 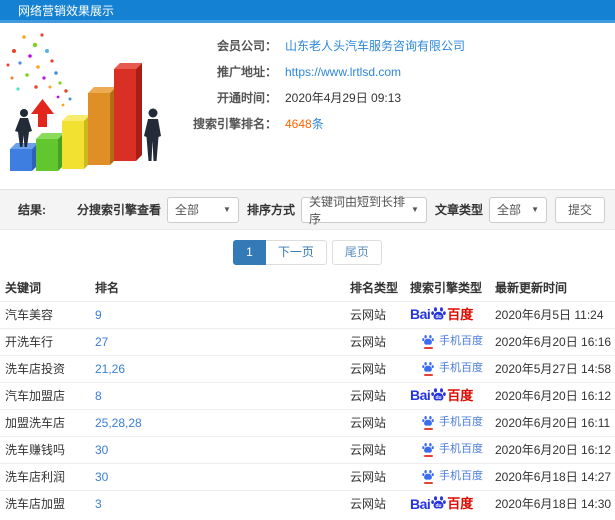 I want to click on rank-cell: 30, so click(x=217, y=476).